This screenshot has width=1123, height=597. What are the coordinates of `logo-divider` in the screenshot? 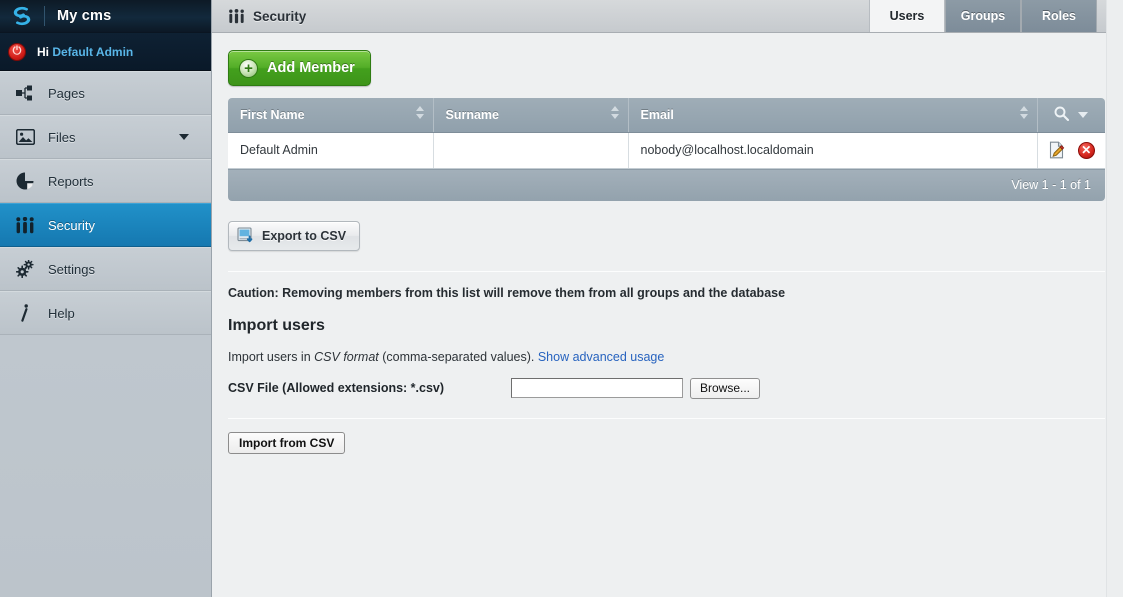 It's located at (44, 16).